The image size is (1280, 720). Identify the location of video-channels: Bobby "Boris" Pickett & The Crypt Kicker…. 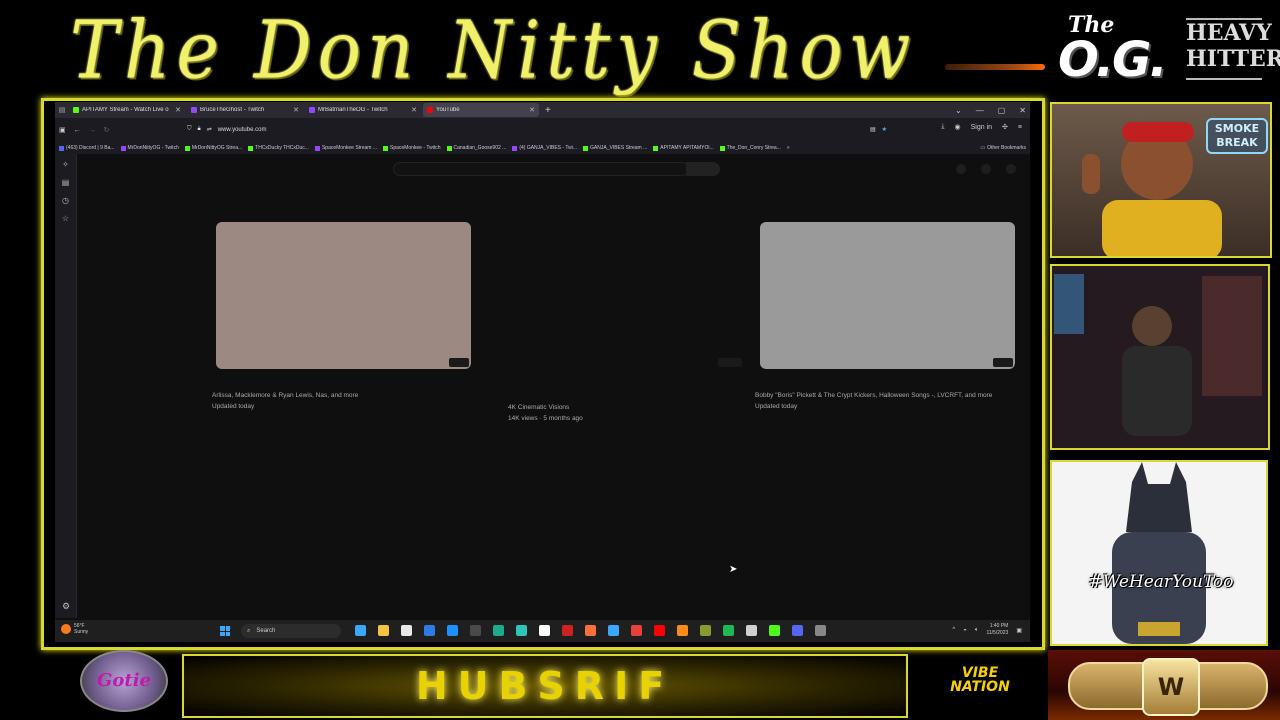
(873, 395).